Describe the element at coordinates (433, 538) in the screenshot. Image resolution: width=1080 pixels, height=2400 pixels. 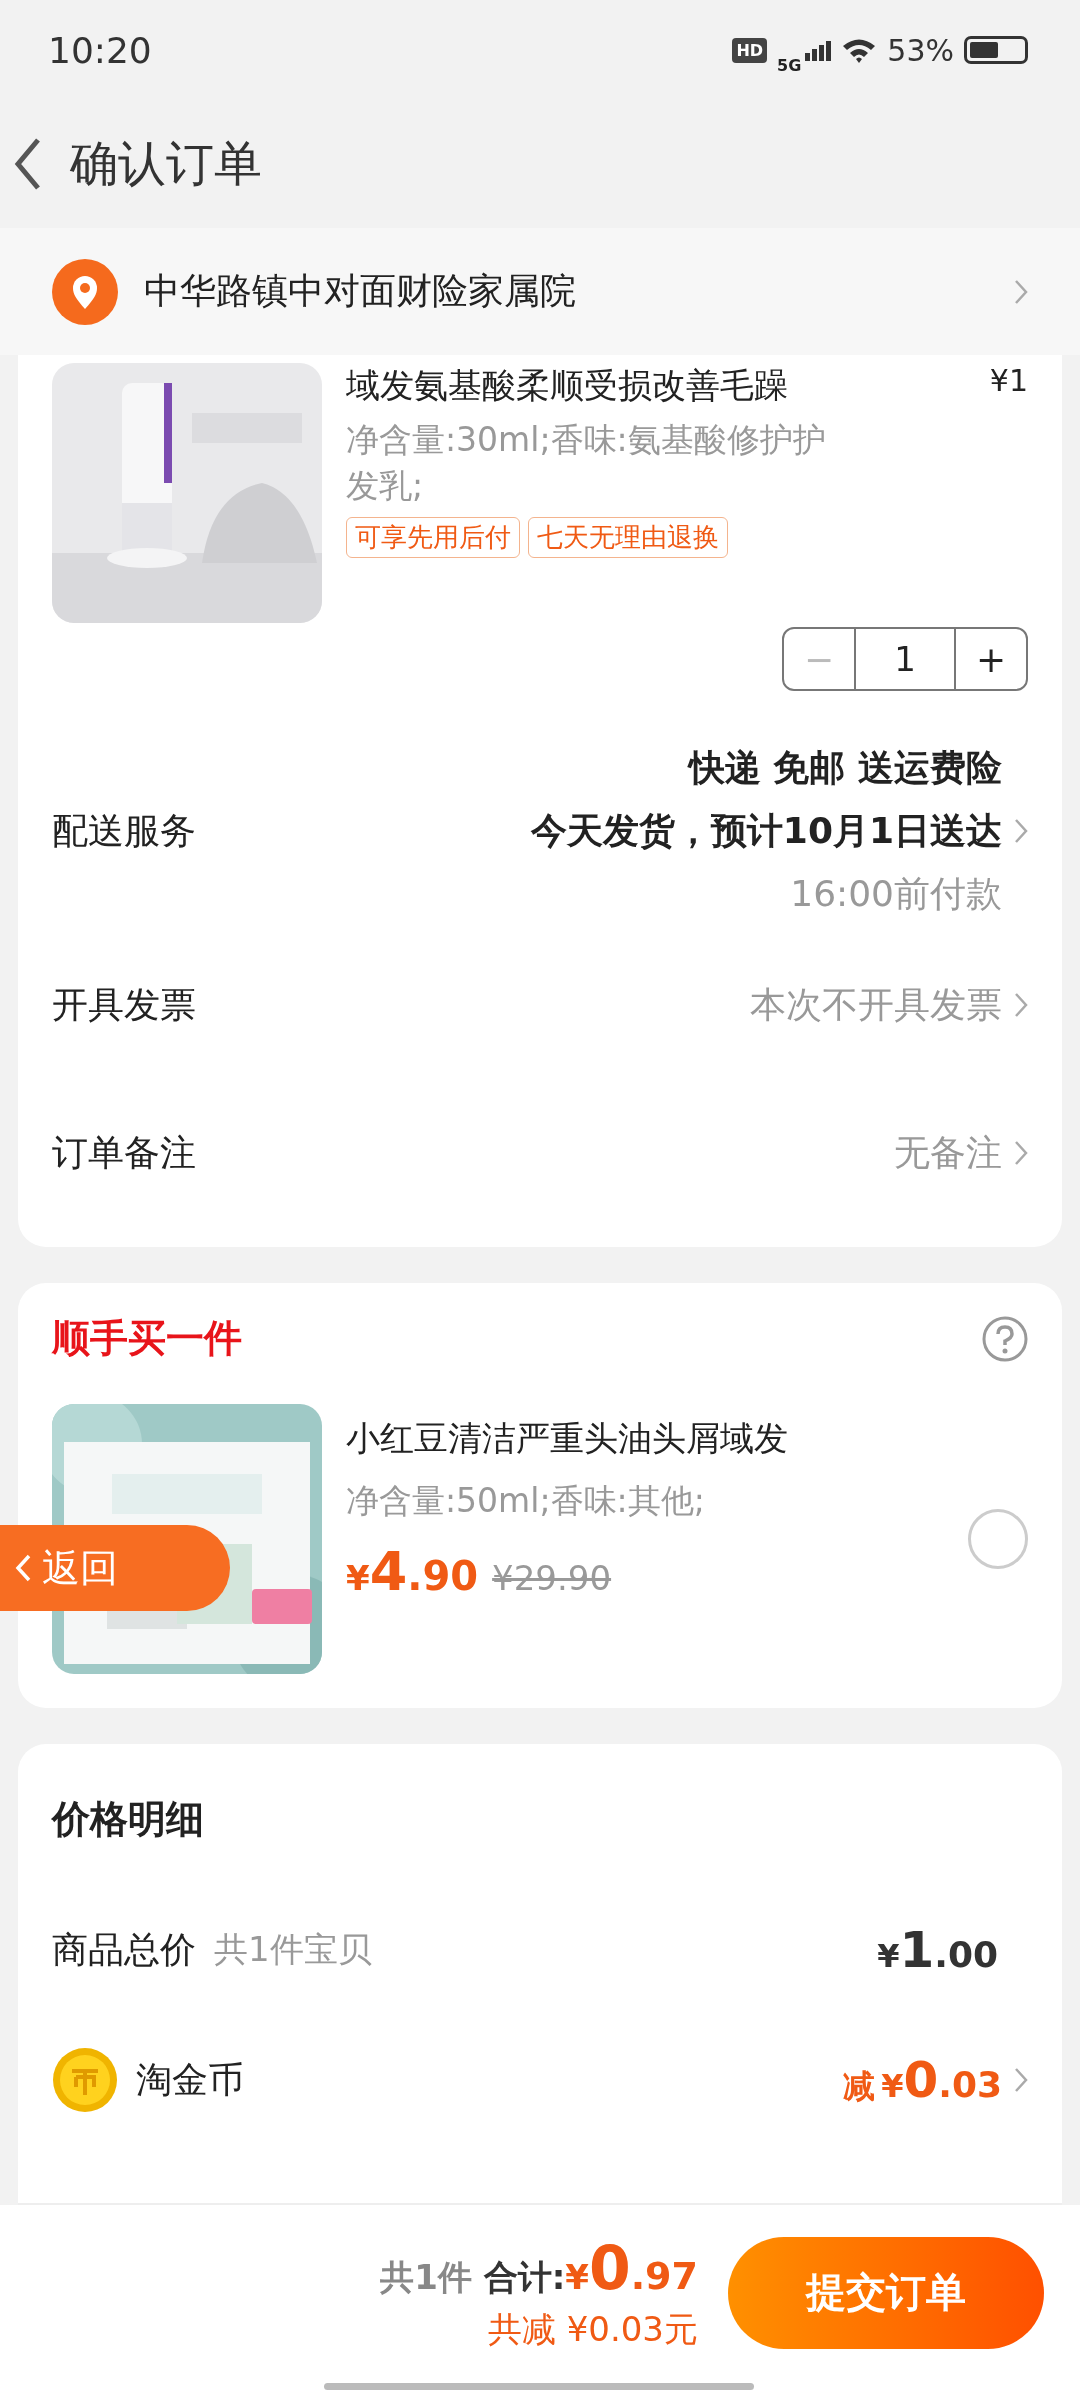
I see `service-tag: 可享先用后付` at that location.